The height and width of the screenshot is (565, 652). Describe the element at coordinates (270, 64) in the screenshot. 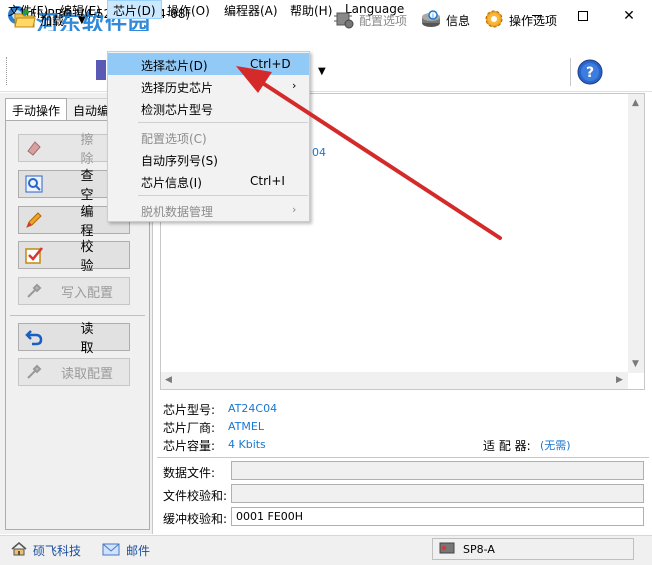

I see `menu-select-chip-shortcut: Ctrl+D` at that location.